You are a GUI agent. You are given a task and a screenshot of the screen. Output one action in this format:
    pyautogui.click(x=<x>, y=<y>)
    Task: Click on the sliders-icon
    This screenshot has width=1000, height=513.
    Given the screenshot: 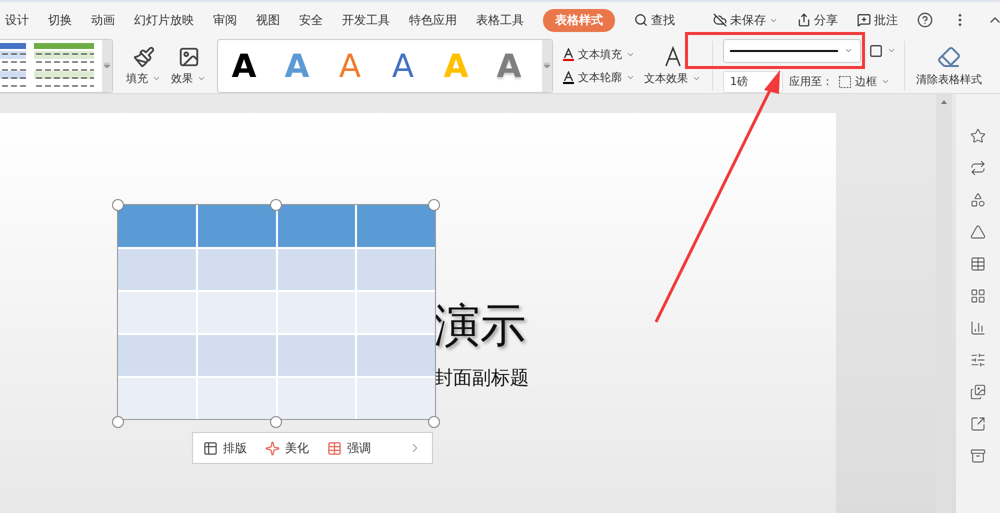 What is the action you would take?
    pyautogui.click(x=978, y=360)
    